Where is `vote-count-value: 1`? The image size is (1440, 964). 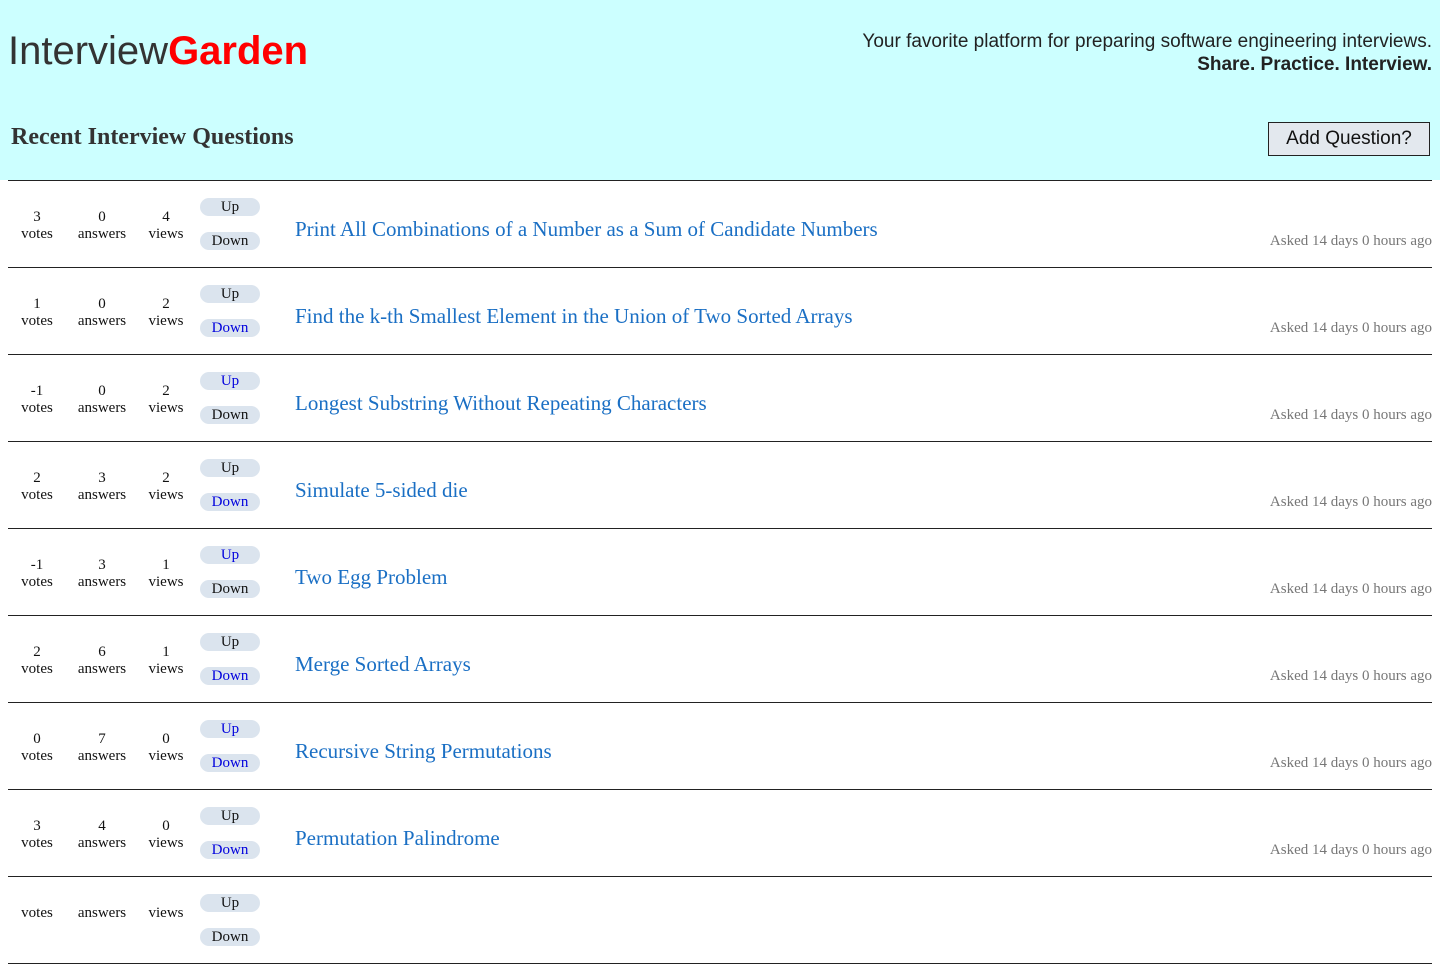
vote-count-value: 1 is located at coordinates (37, 304).